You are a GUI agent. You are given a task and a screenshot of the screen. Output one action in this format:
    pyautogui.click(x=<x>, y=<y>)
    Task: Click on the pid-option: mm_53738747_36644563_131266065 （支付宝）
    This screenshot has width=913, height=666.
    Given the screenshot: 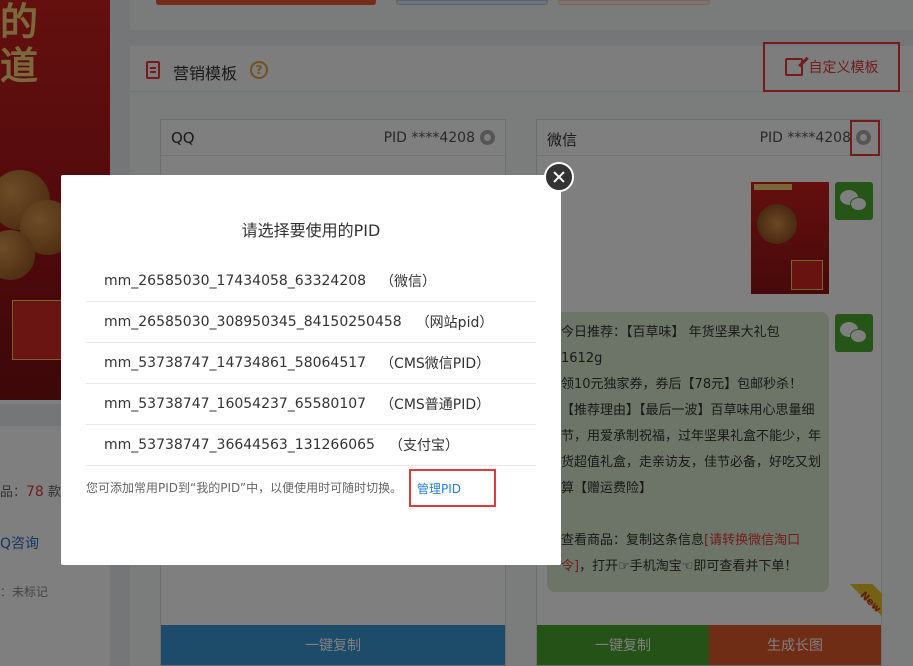 What is the action you would take?
    pyautogui.click(x=311, y=445)
    